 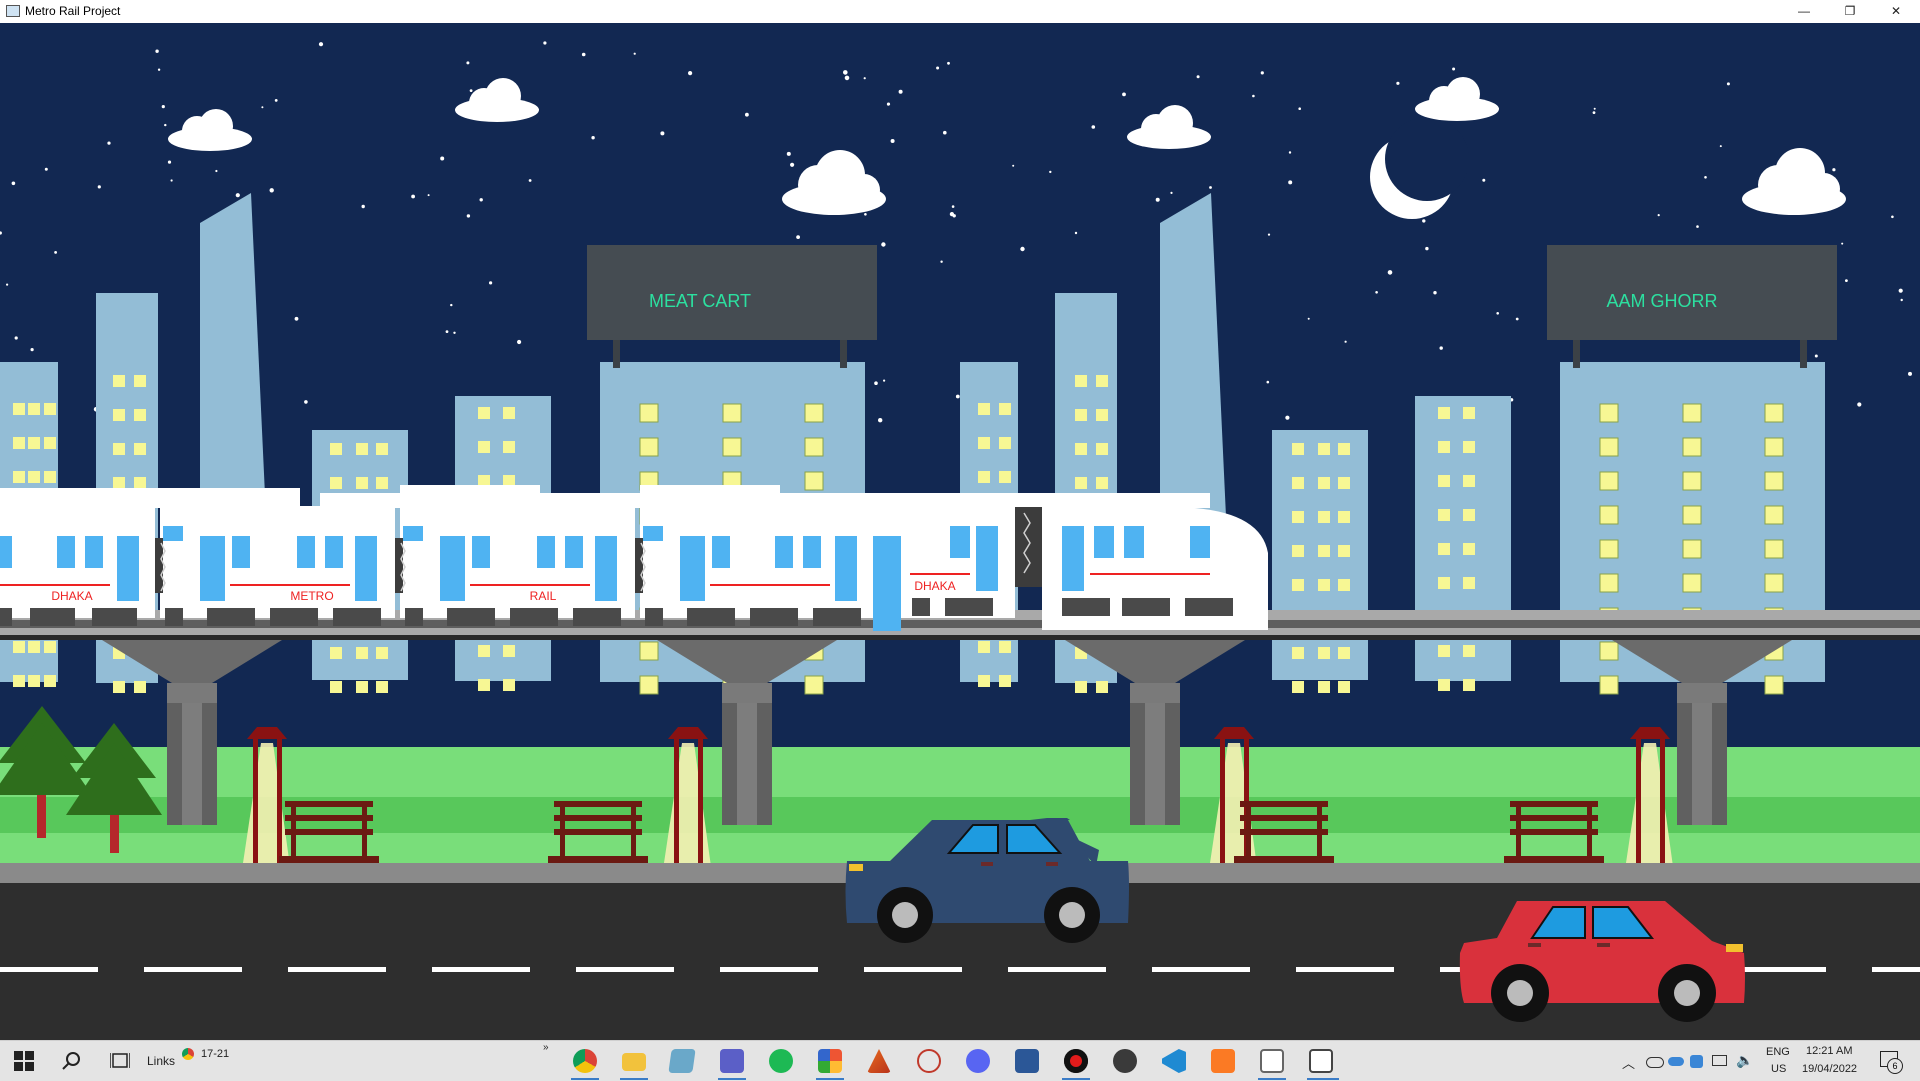 I want to click on discord-icon, so click(x=978, y=1061).